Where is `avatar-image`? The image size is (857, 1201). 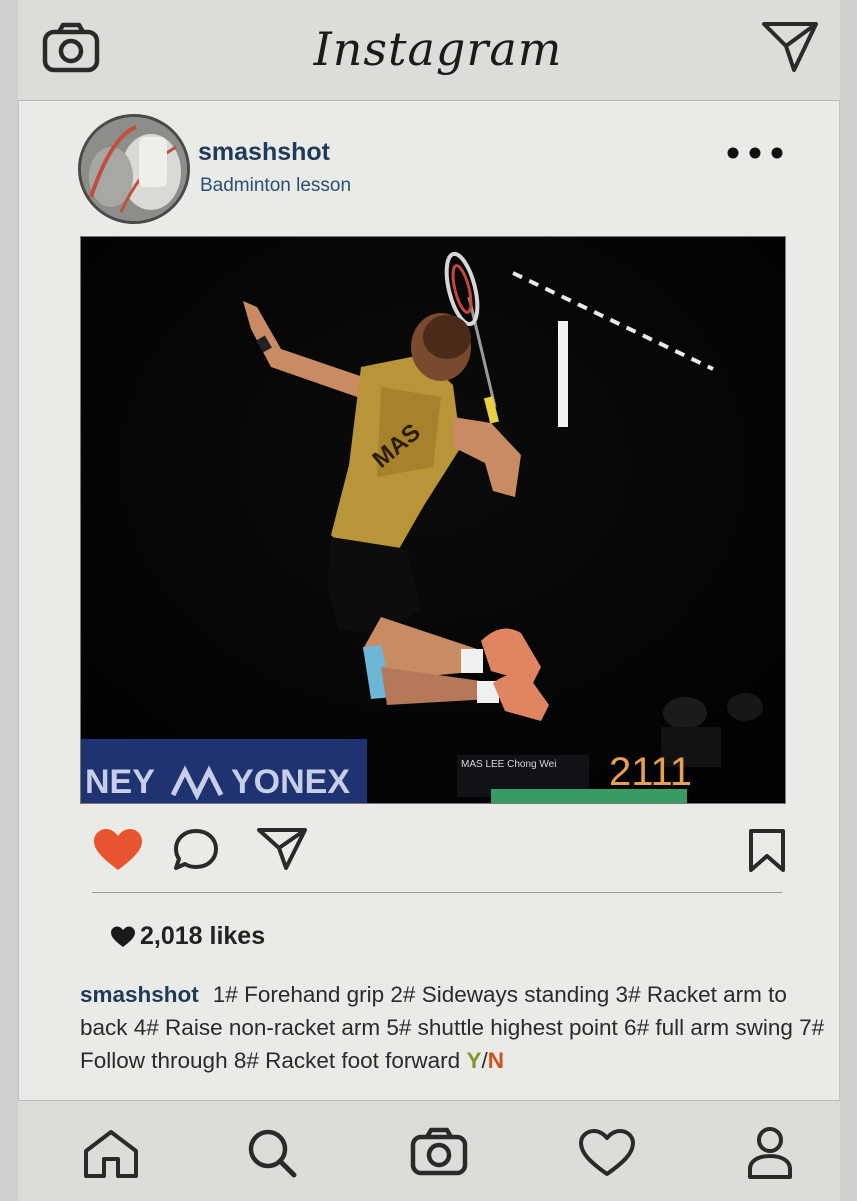 avatar-image is located at coordinates (134, 169).